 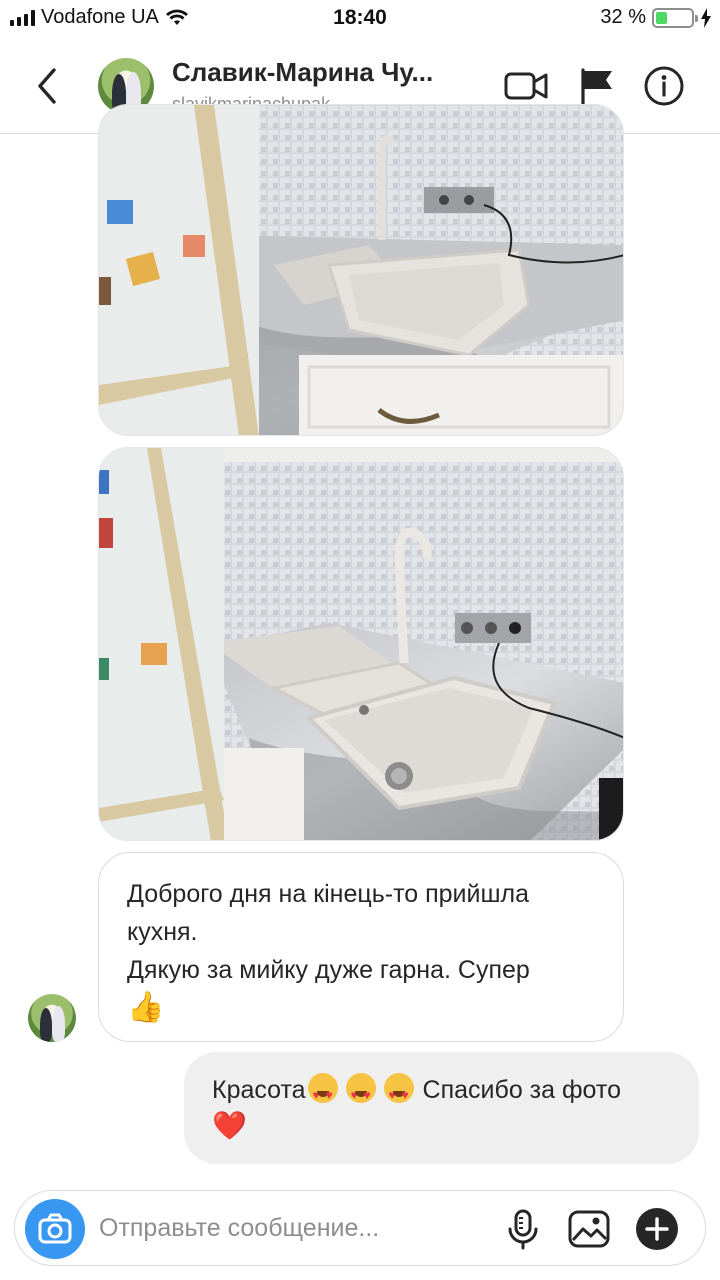 What do you see at coordinates (526, 86) in the screenshot?
I see `video-camera-icon` at bounding box center [526, 86].